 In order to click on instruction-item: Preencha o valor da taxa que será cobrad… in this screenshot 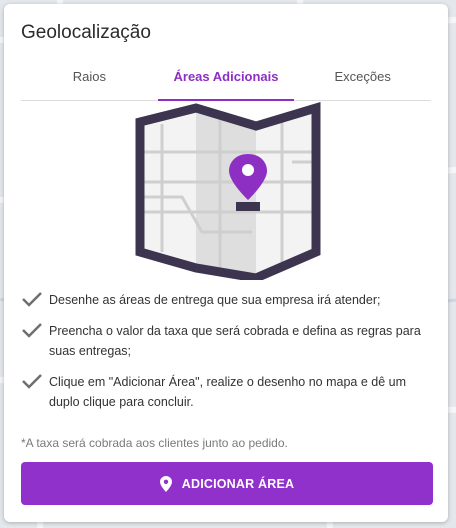, I will do `click(227, 341)`.